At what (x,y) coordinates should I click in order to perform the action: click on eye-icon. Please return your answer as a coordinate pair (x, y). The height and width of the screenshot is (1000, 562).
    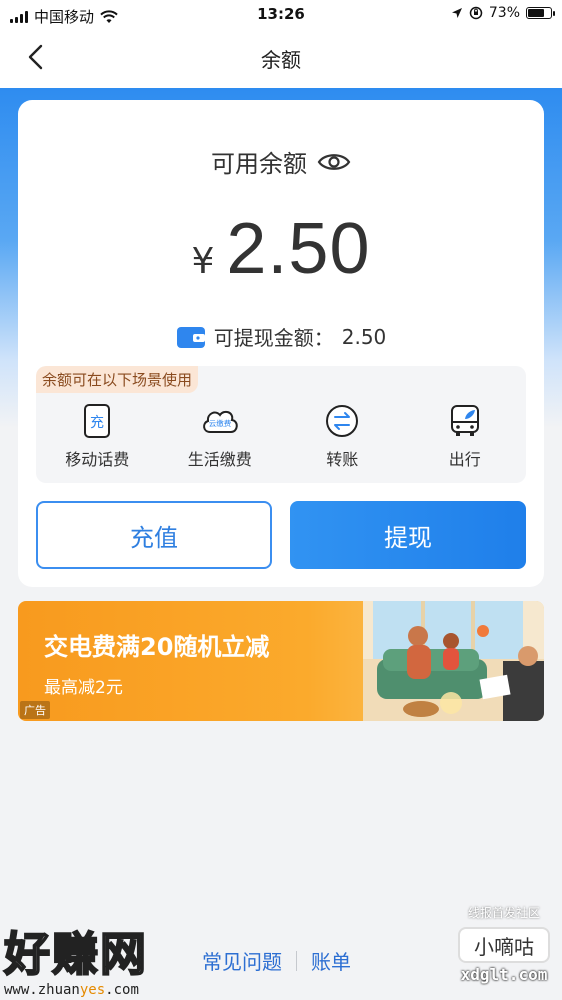
    Looking at the image, I should click on (334, 162).